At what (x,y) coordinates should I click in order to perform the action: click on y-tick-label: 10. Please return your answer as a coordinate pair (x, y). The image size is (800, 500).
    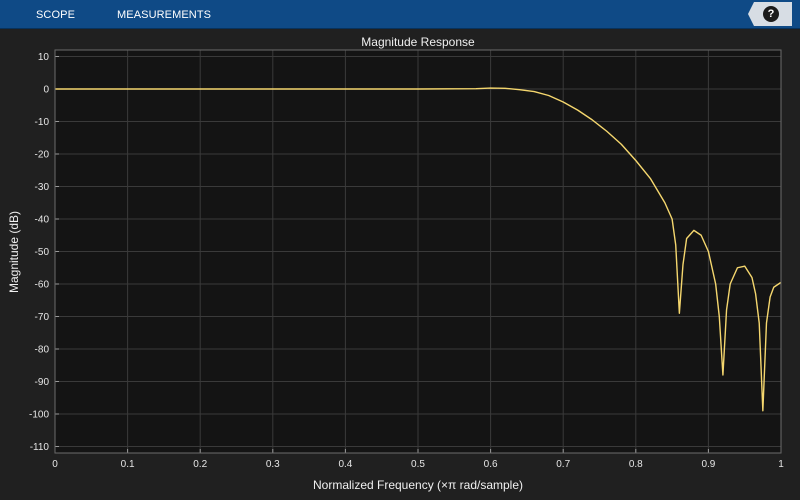
    Looking at the image, I should click on (44, 57).